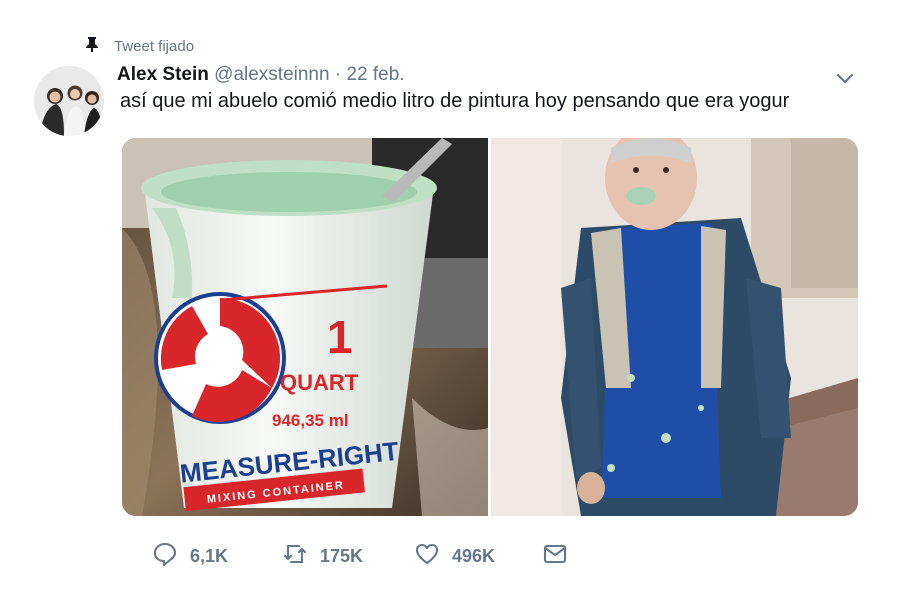 This screenshot has height=600, width=900. What do you see at coordinates (92, 46) in the screenshot?
I see `pin-icon` at bounding box center [92, 46].